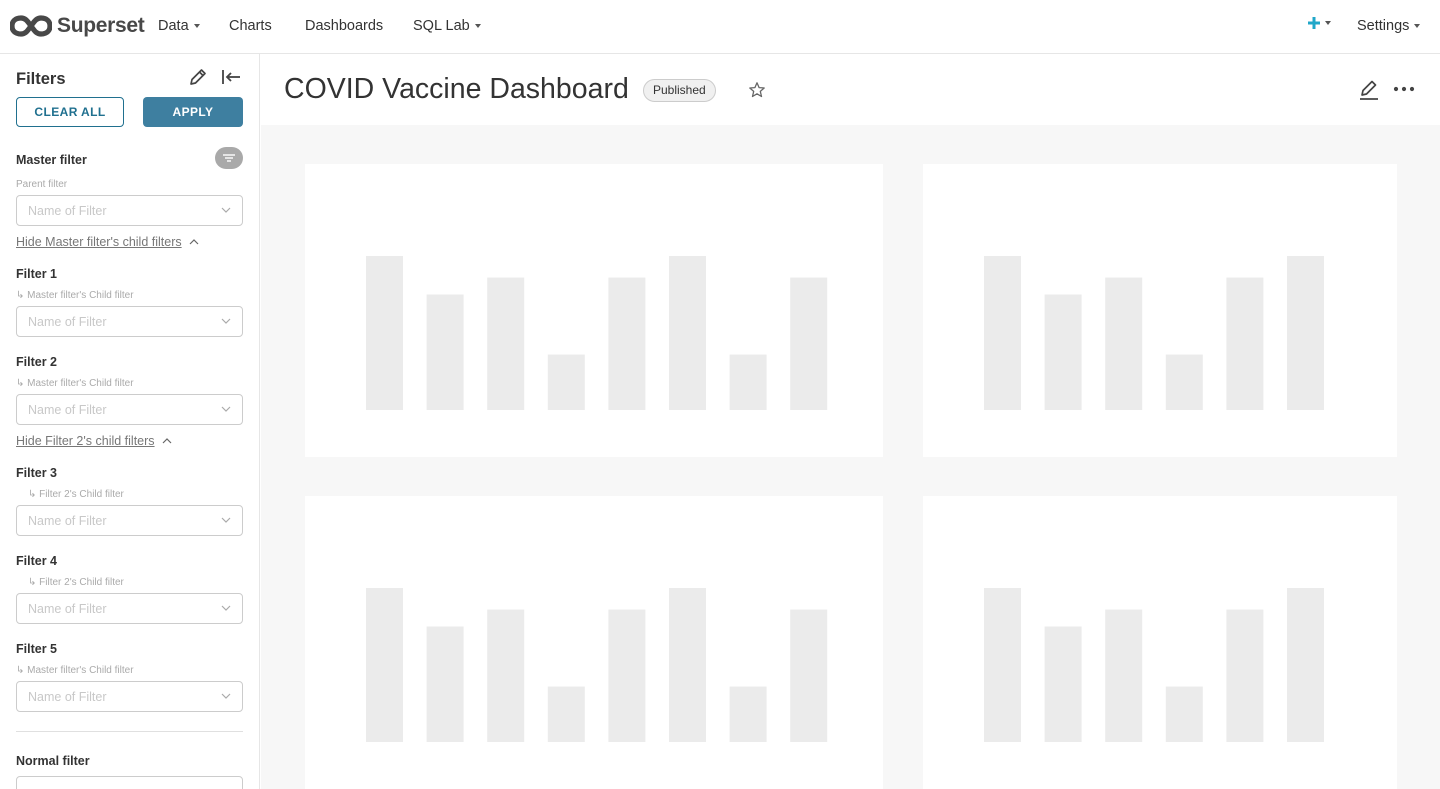  Describe the element at coordinates (129, 608) in the screenshot. I see `filter-4-select: Name of Filter` at that location.